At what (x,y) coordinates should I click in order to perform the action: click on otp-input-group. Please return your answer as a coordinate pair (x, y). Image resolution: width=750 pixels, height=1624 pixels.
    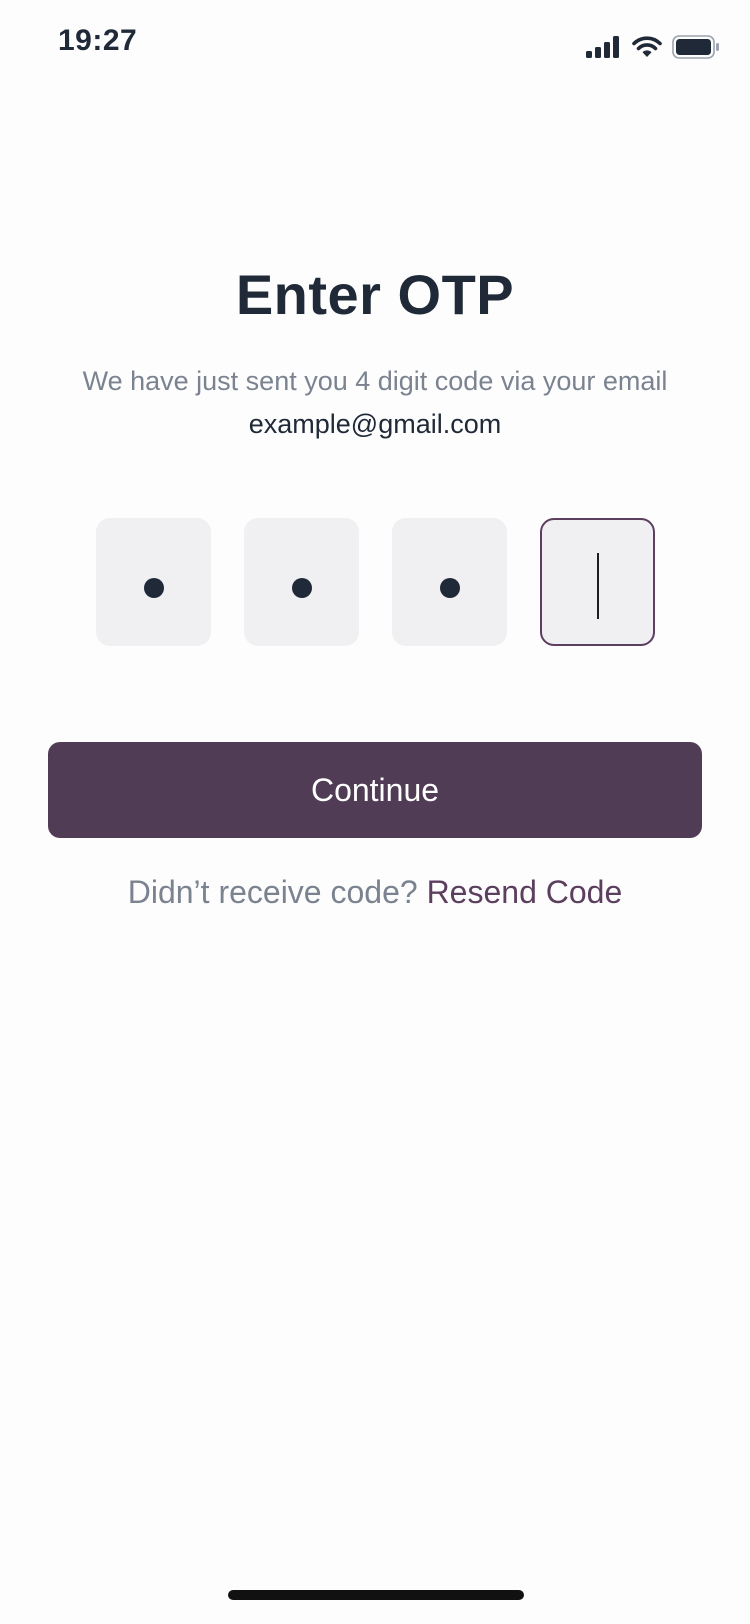
    Looking at the image, I should click on (376, 582).